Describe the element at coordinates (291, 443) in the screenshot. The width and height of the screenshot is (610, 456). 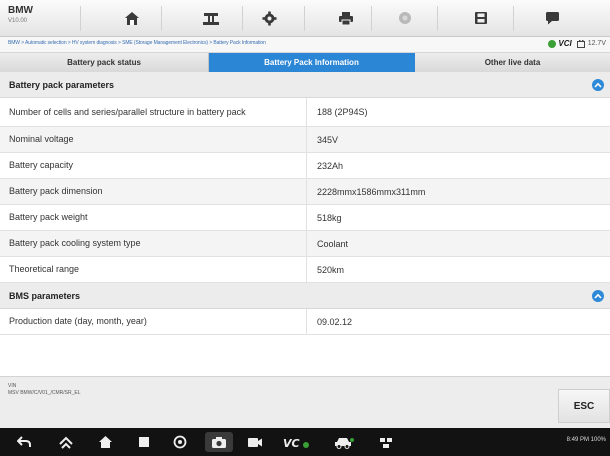
I see `svg-text: VC` at that location.